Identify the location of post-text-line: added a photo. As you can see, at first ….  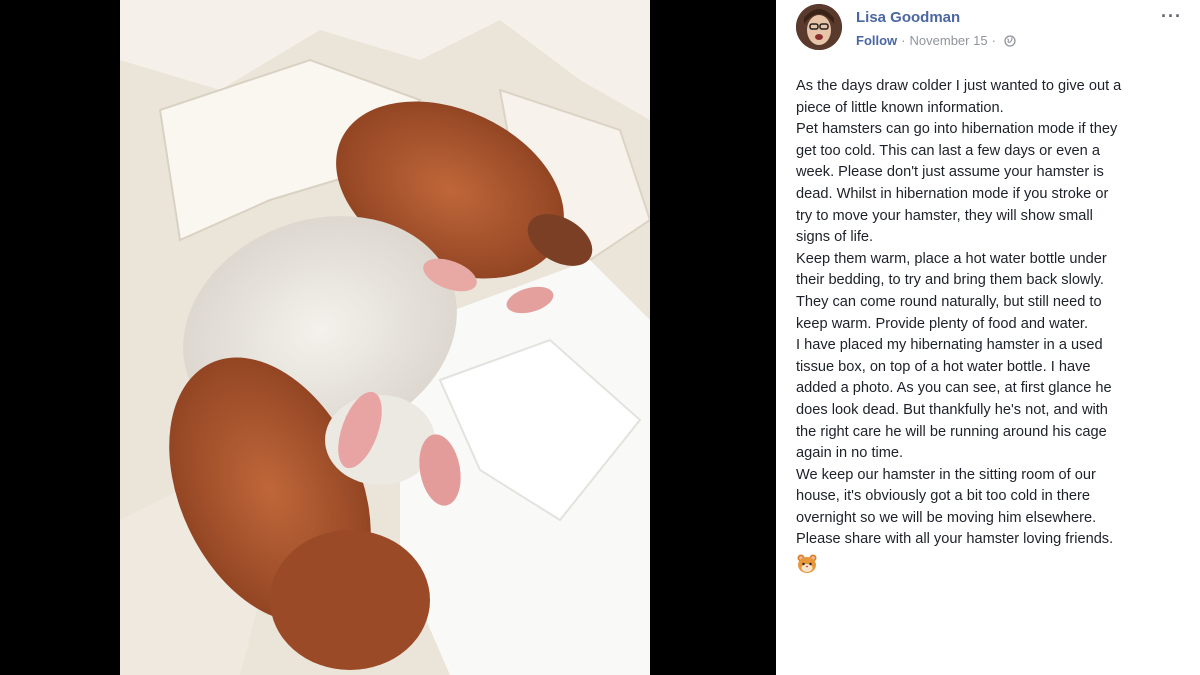
(954, 388).